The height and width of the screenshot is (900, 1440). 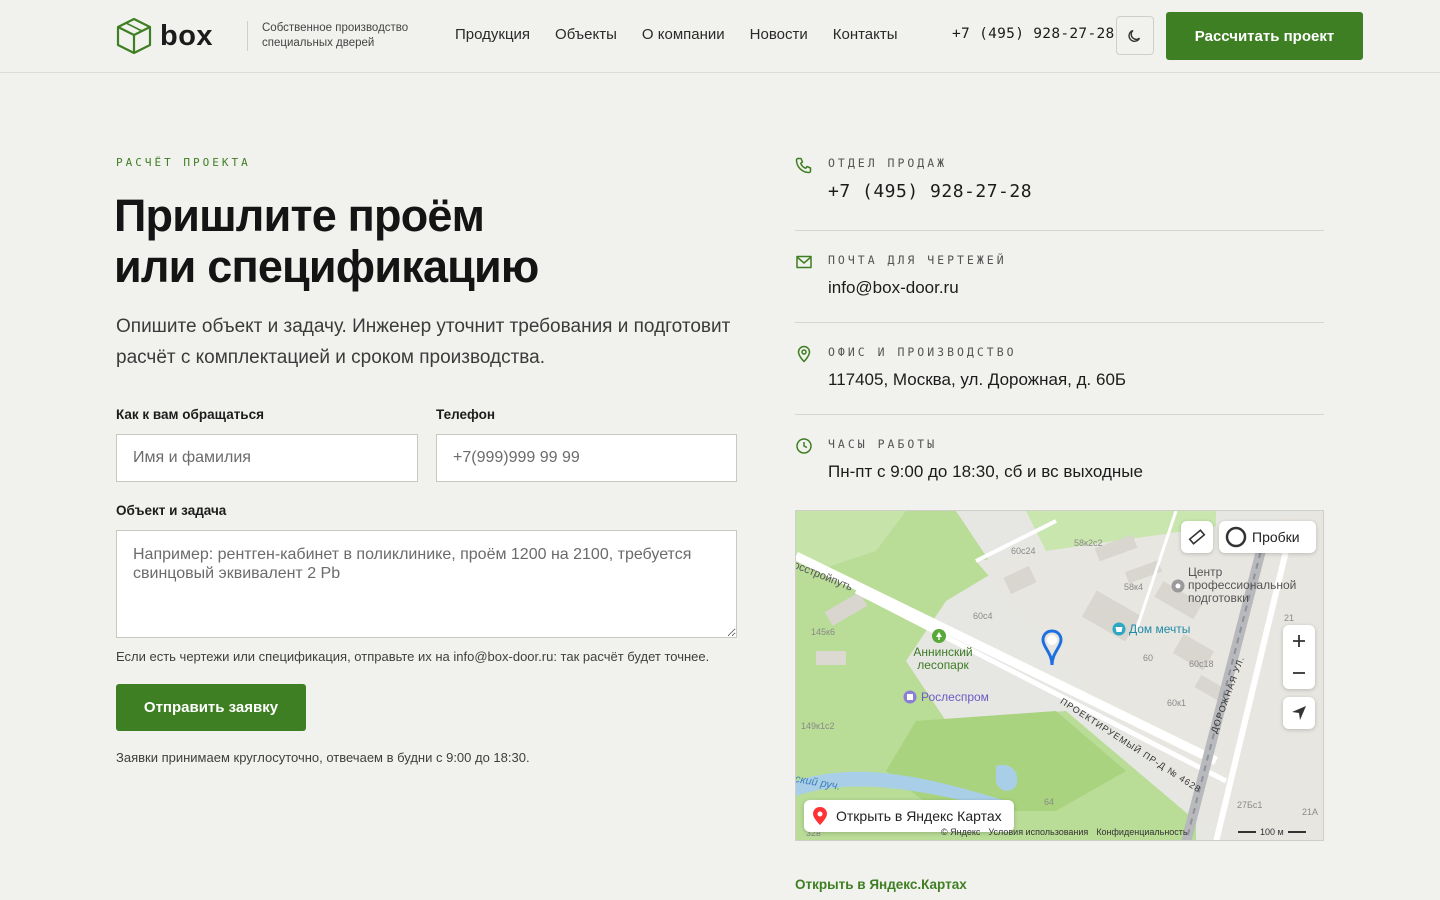 What do you see at coordinates (1178, 586) in the screenshot?
I see `education-poi-icon` at bounding box center [1178, 586].